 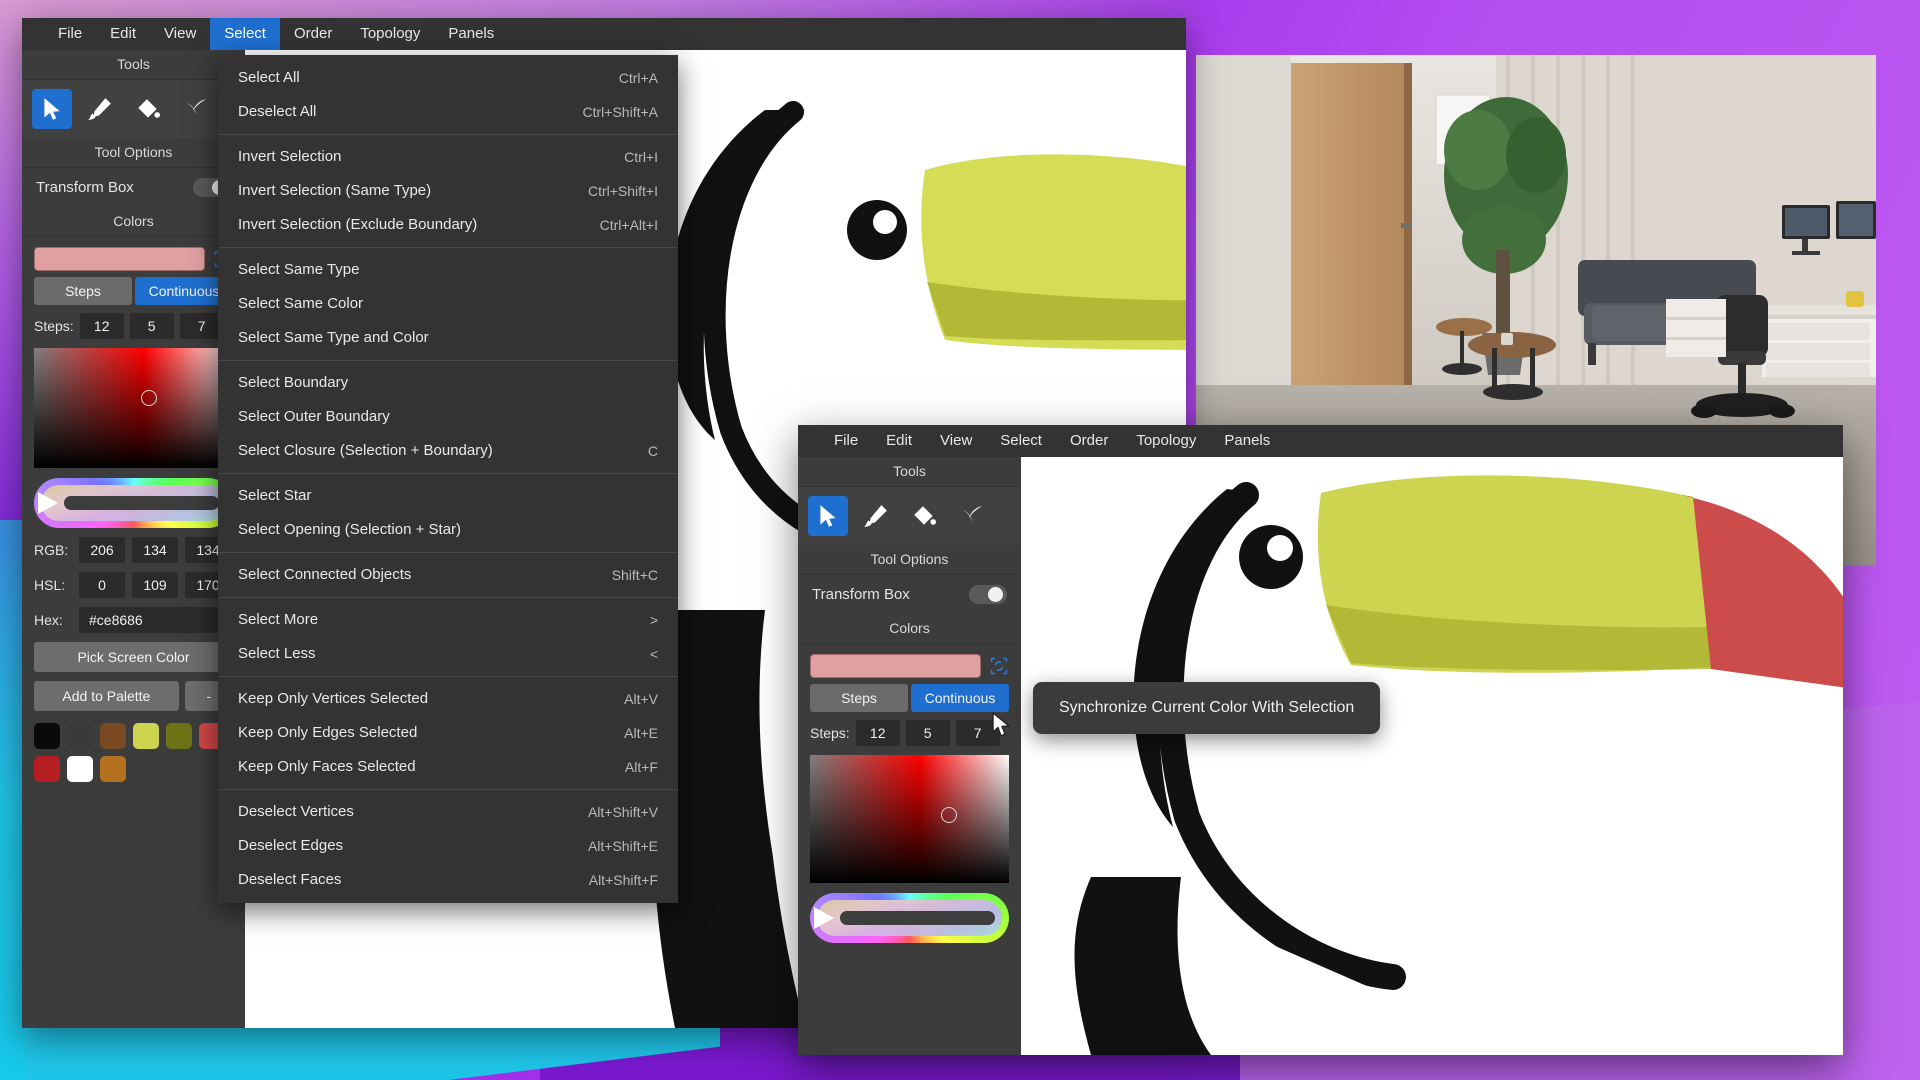 What do you see at coordinates (133, 753) in the screenshot?
I see `palette-swatches` at bounding box center [133, 753].